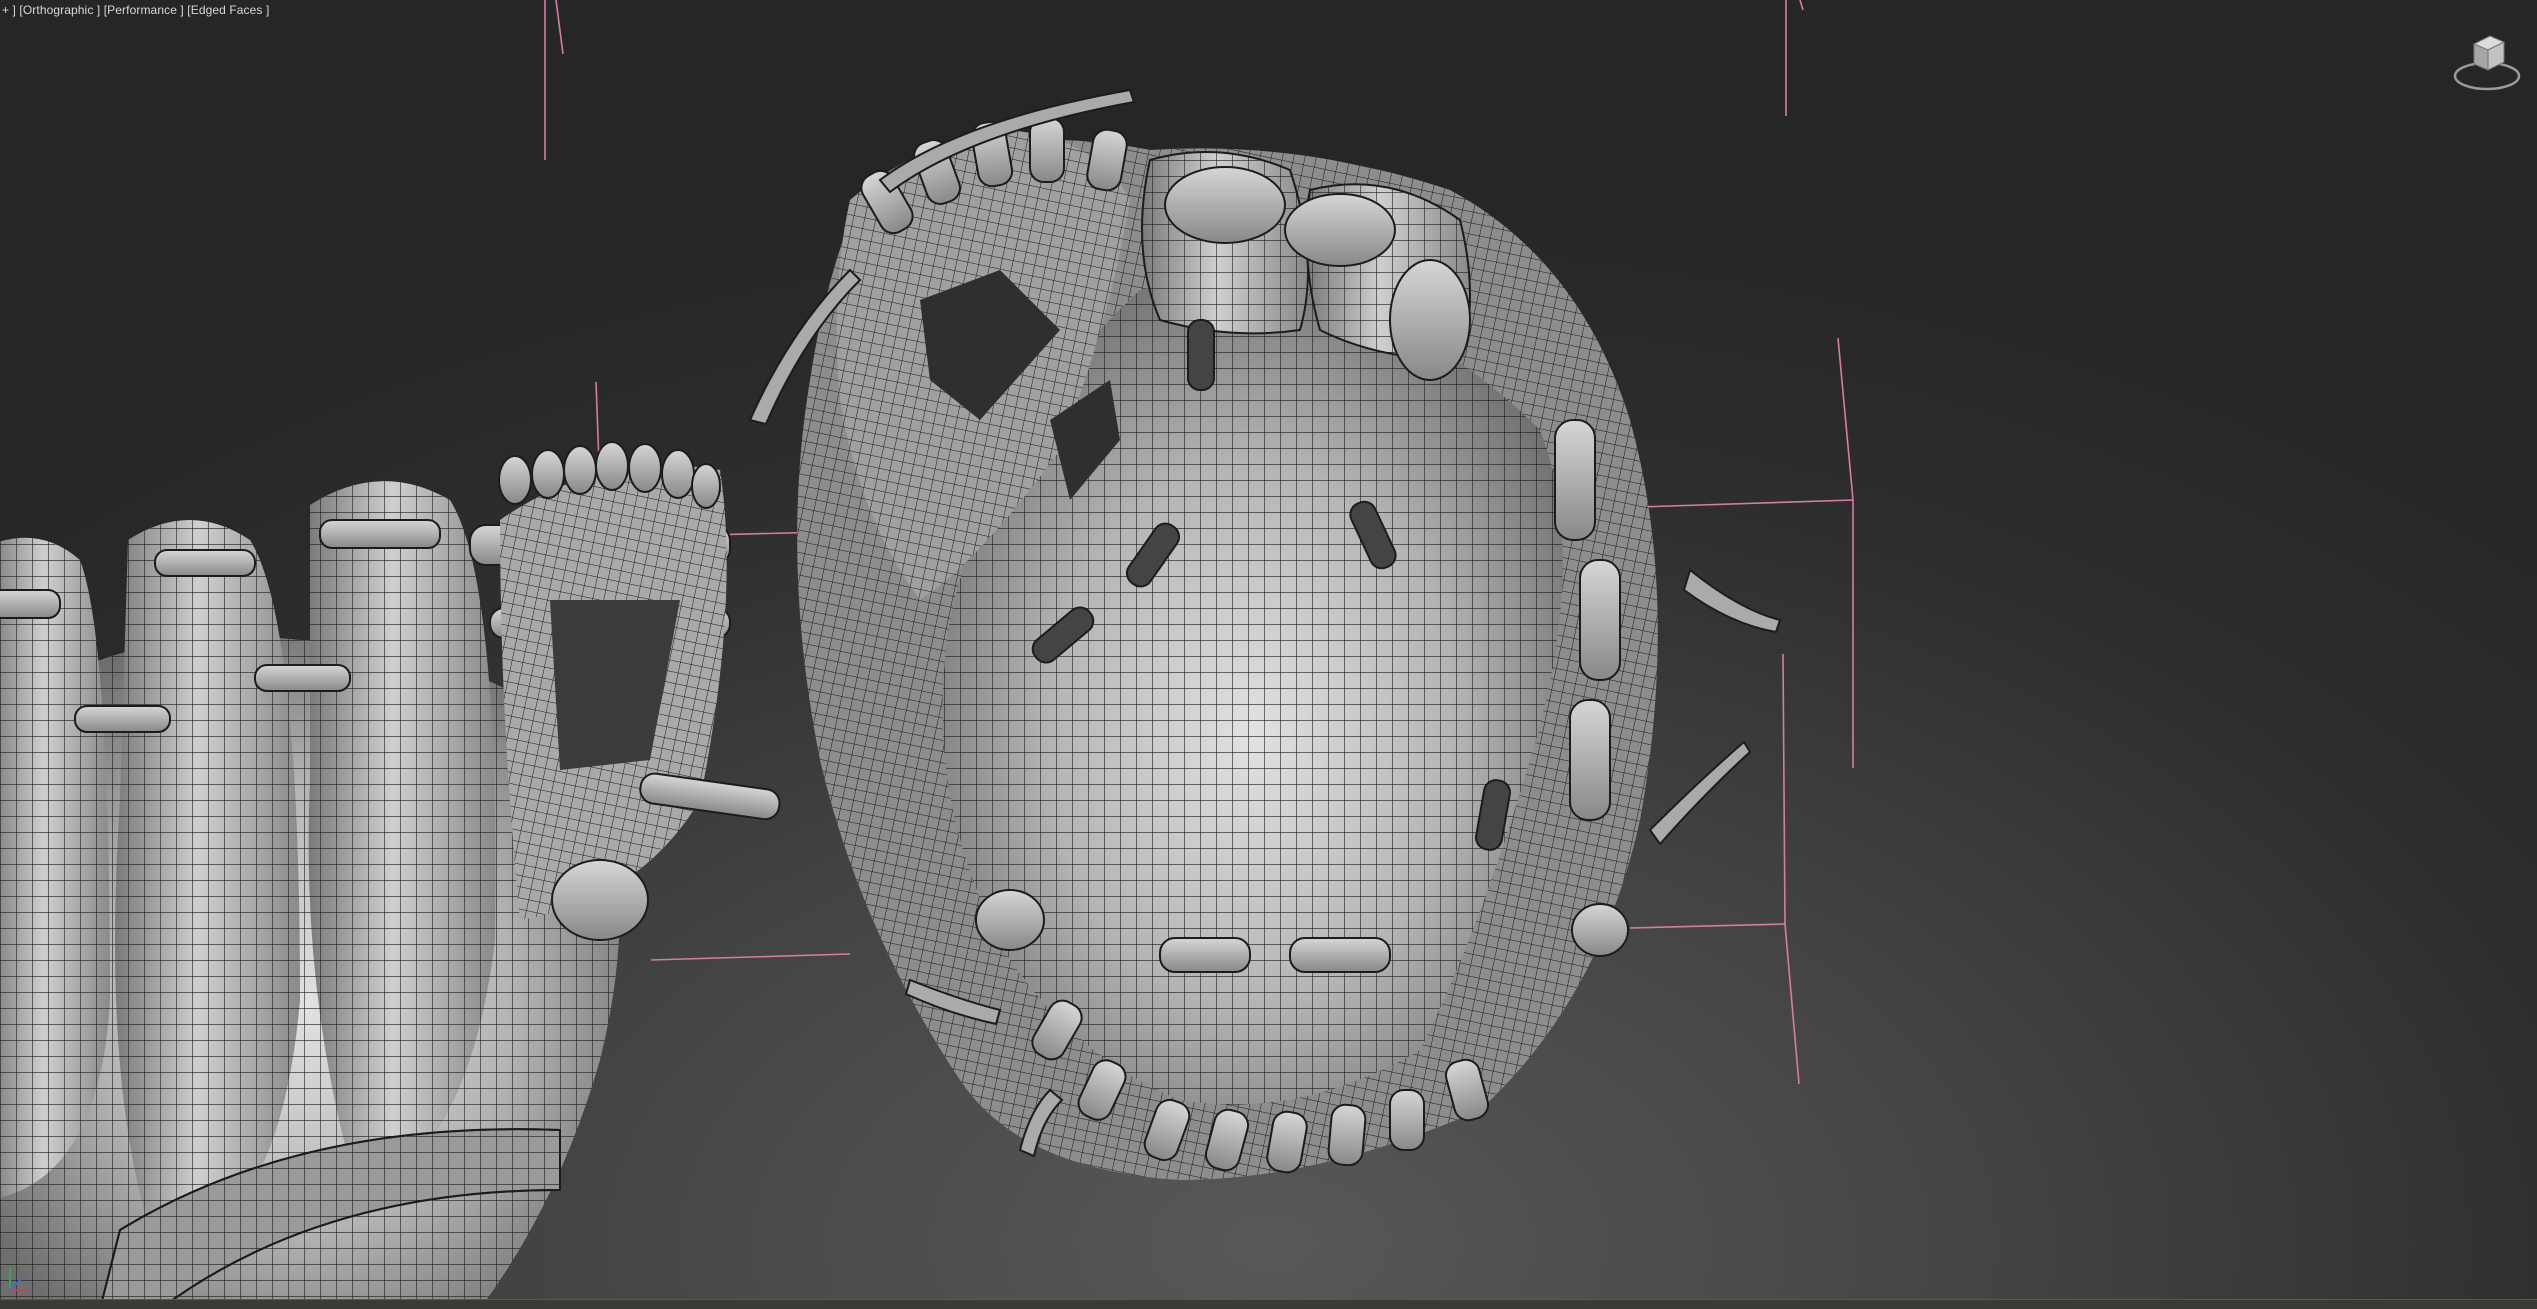  What do you see at coordinates (1268, 1304) in the screenshot?
I see `viewport-bottom-edge` at bounding box center [1268, 1304].